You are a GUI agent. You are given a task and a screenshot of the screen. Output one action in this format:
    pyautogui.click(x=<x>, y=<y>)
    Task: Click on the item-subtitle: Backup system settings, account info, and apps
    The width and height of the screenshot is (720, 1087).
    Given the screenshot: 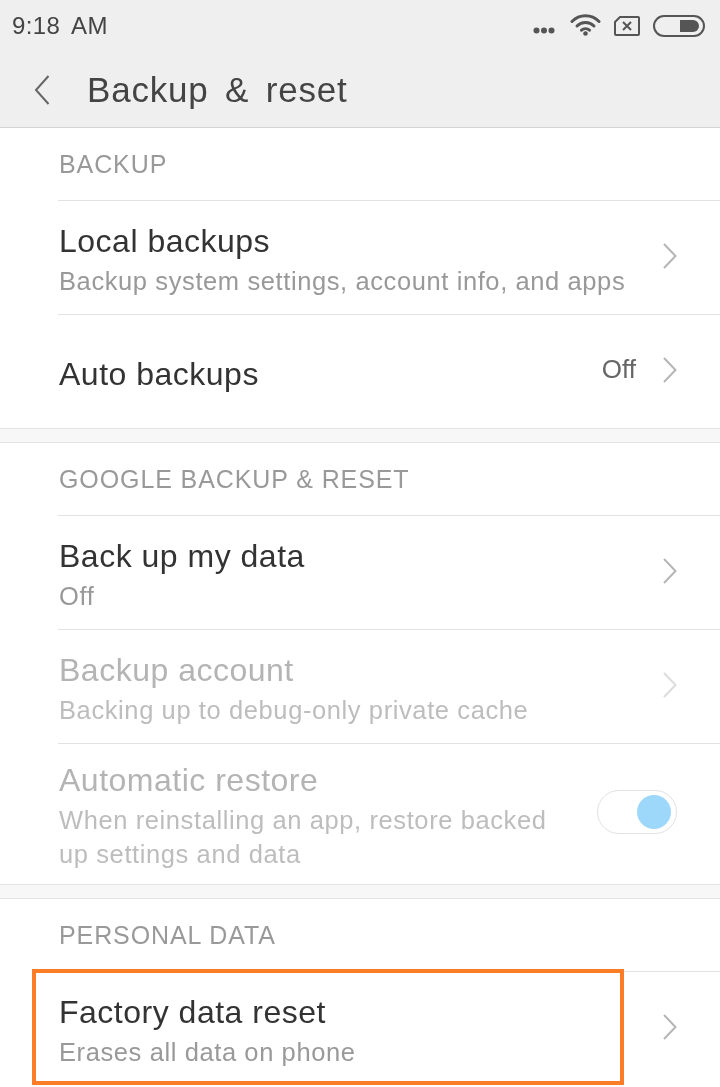 What is the action you would take?
    pyautogui.click(x=343, y=281)
    